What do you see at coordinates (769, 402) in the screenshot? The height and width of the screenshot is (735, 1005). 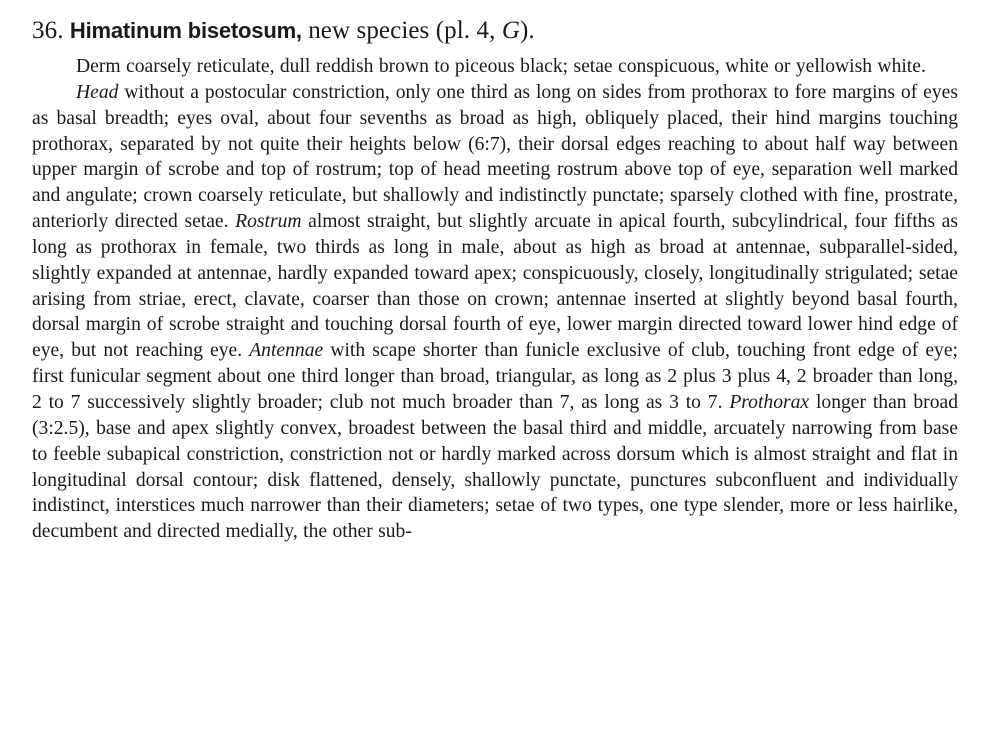 I see `prothorax-label: Prothorax` at bounding box center [769, 402].